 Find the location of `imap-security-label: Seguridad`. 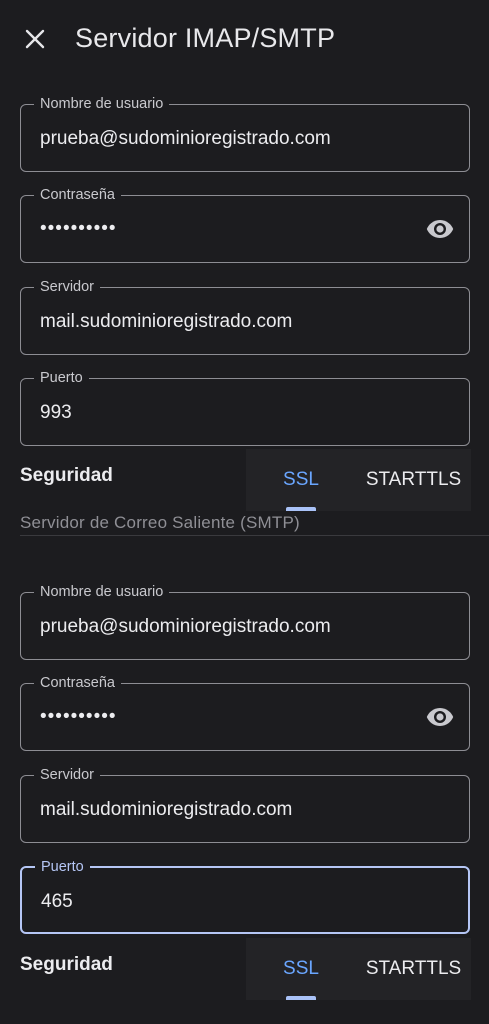

imap-security-label: Seguridad is located at coordinates (66, 475).